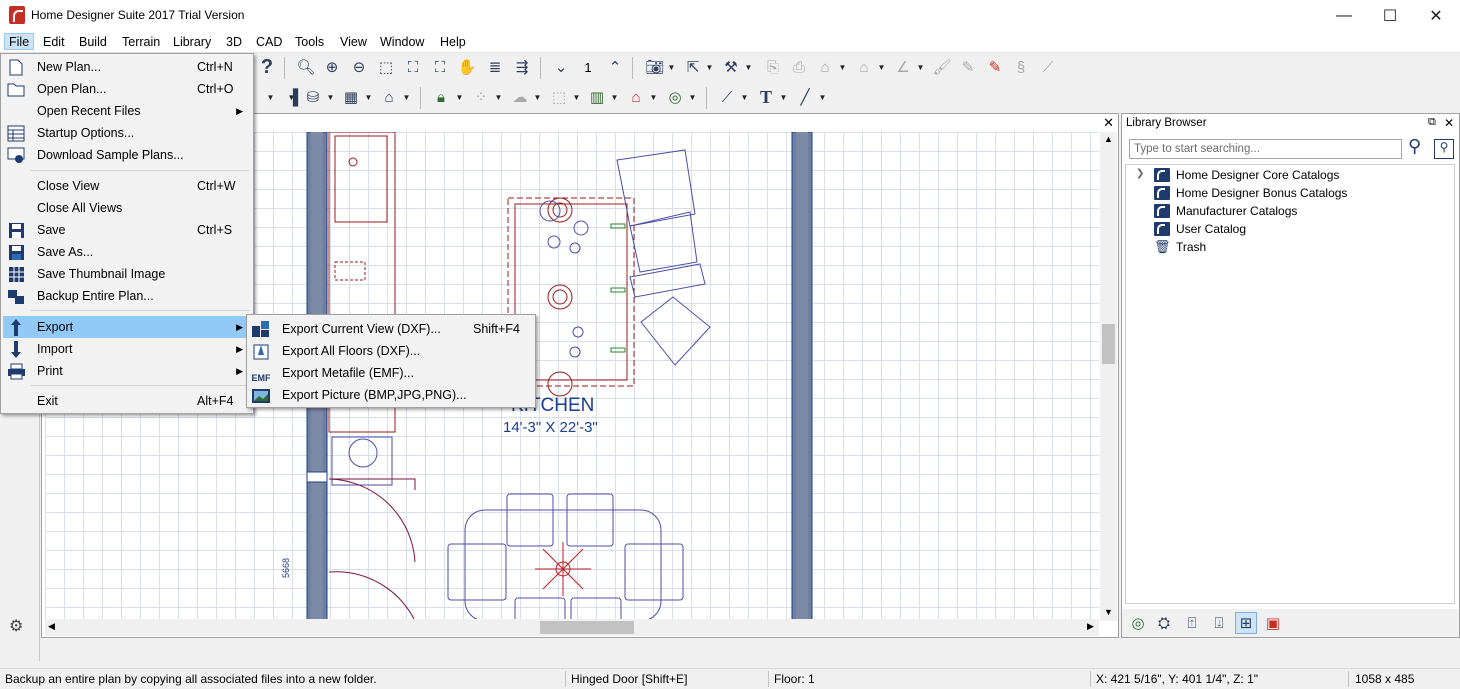  Describe the element at coordinates (1414, 146) in the screenshot. I see `search-icon: ⚲` at that location.